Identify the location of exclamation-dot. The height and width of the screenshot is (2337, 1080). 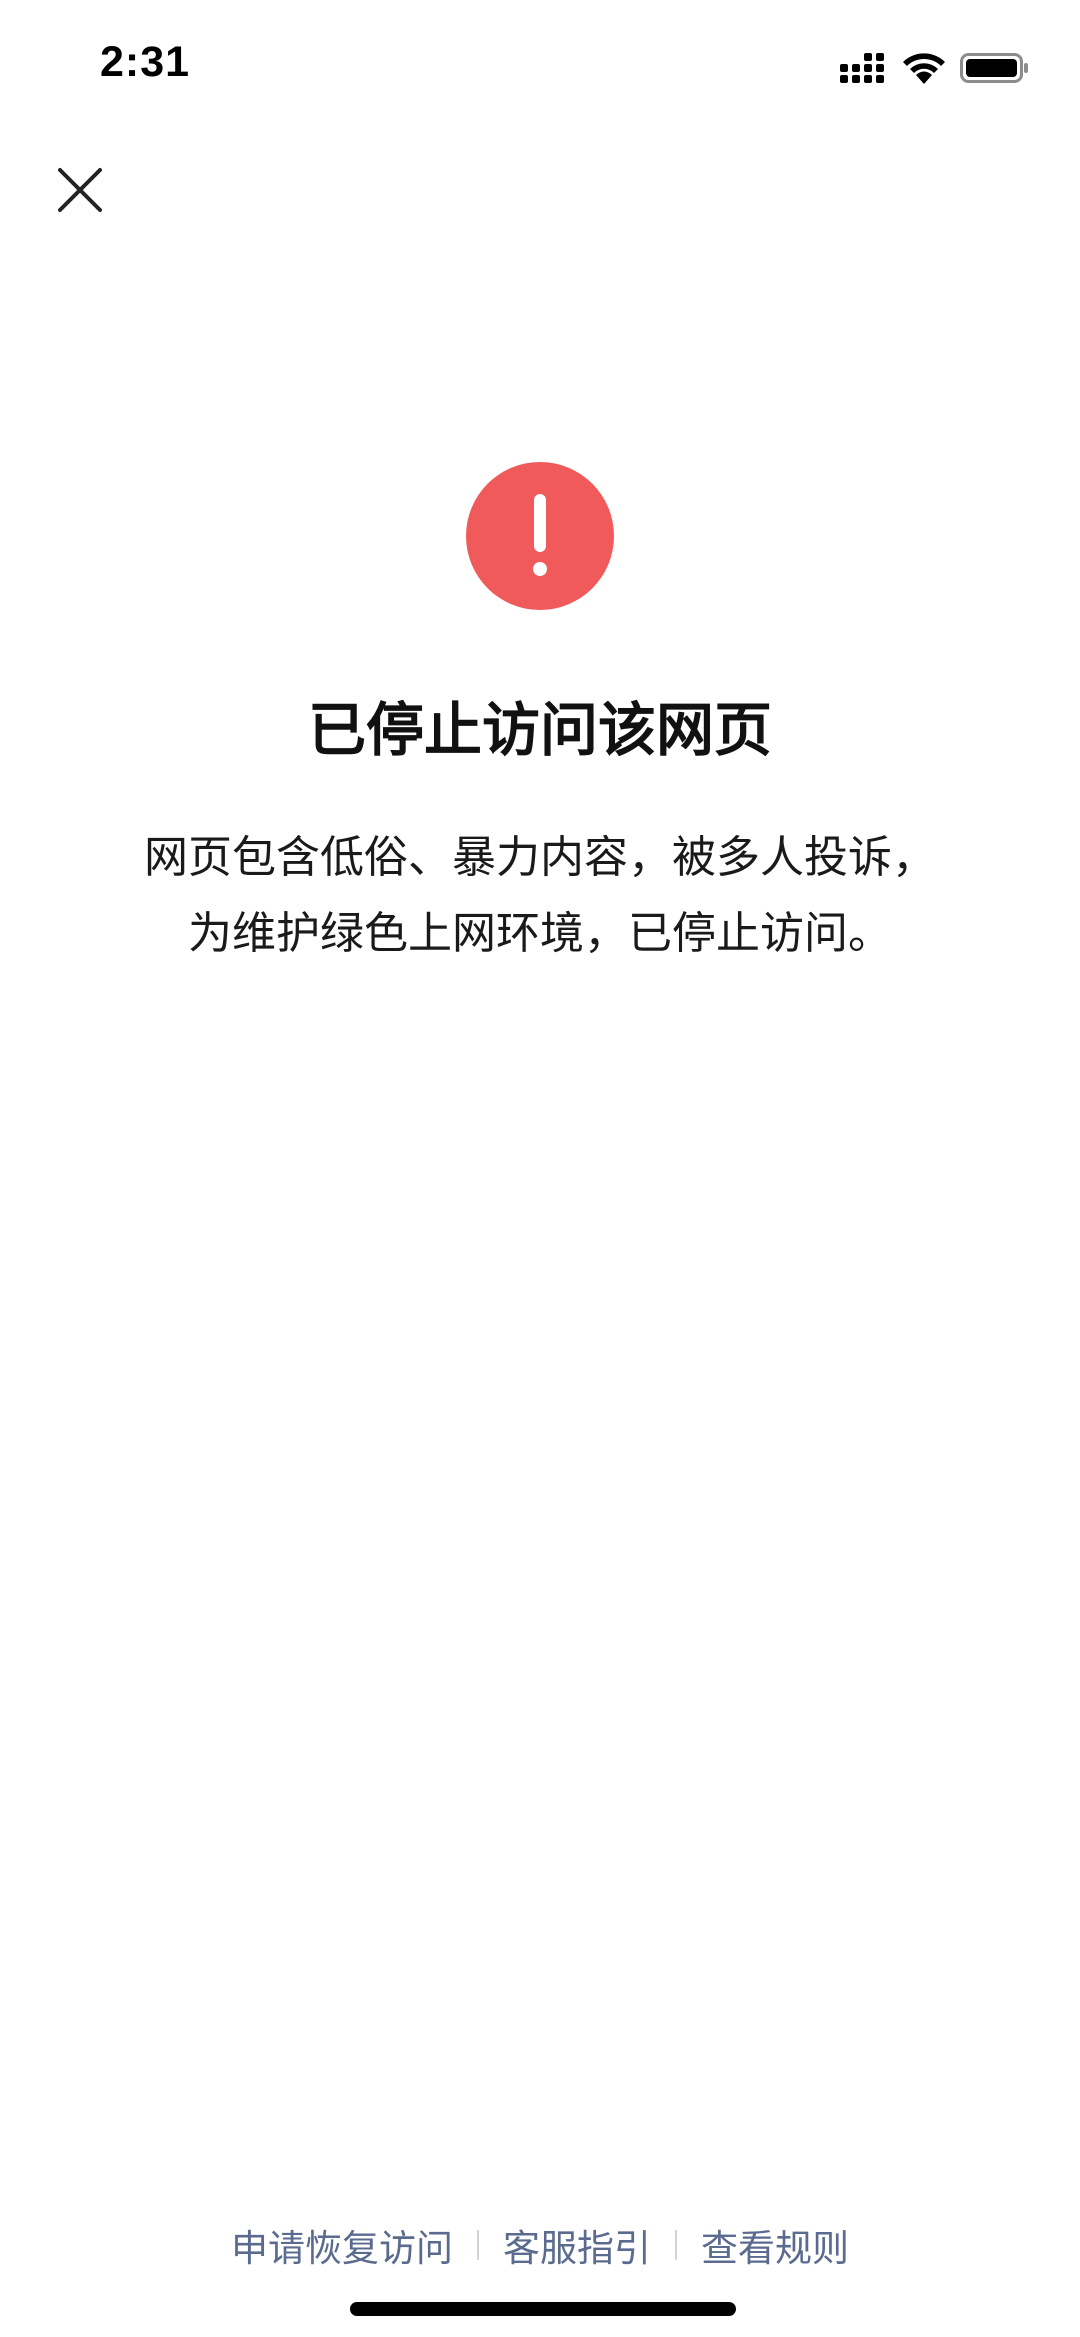
(540, 569).